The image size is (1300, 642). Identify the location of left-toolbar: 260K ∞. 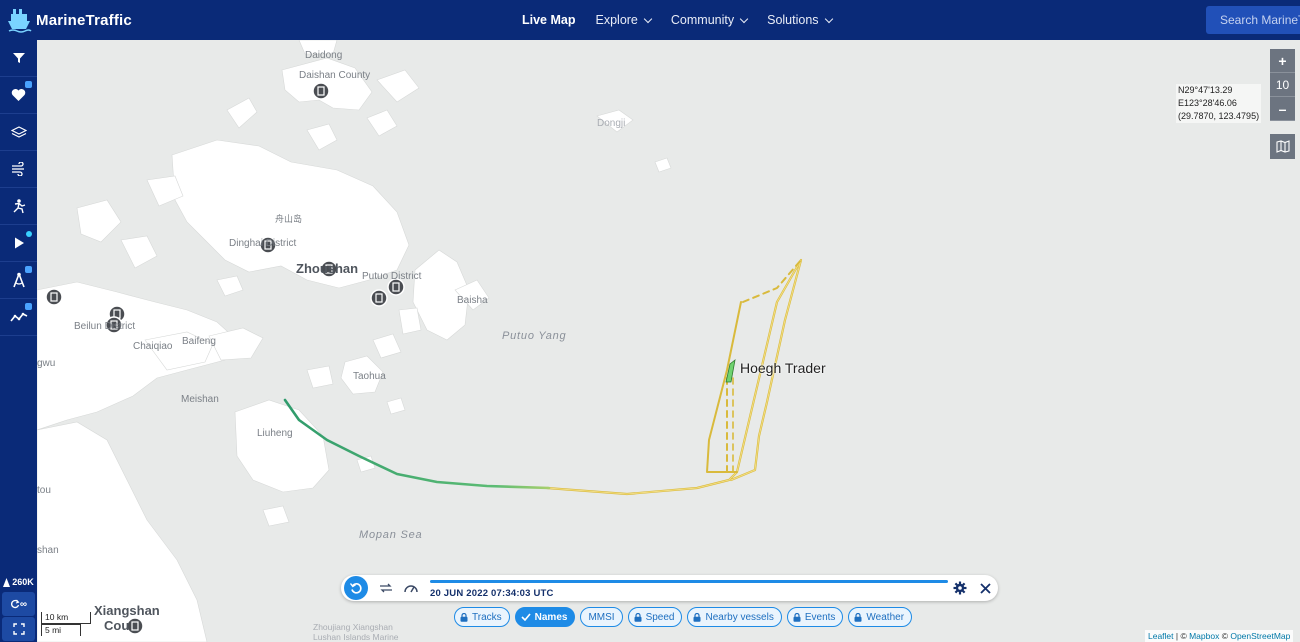
(18, 341).